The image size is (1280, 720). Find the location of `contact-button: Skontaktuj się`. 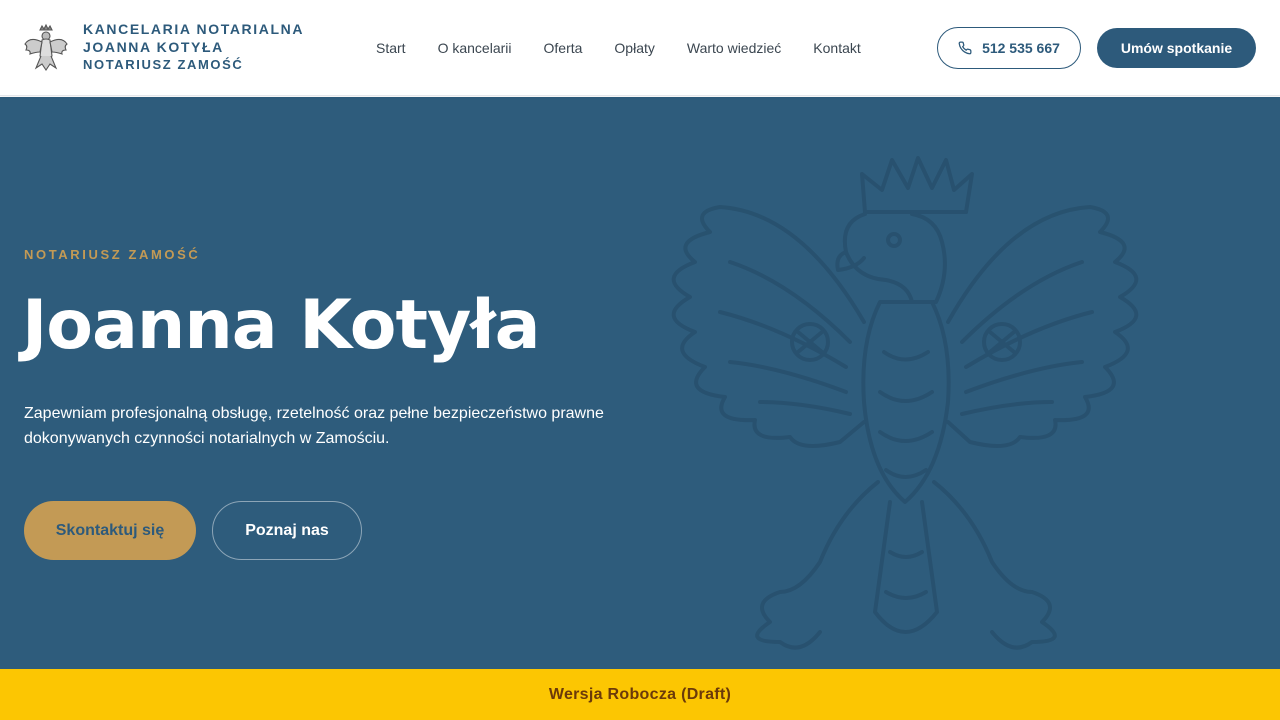

contact-button: Skontaktuj się is located at coordinates (110, 530).